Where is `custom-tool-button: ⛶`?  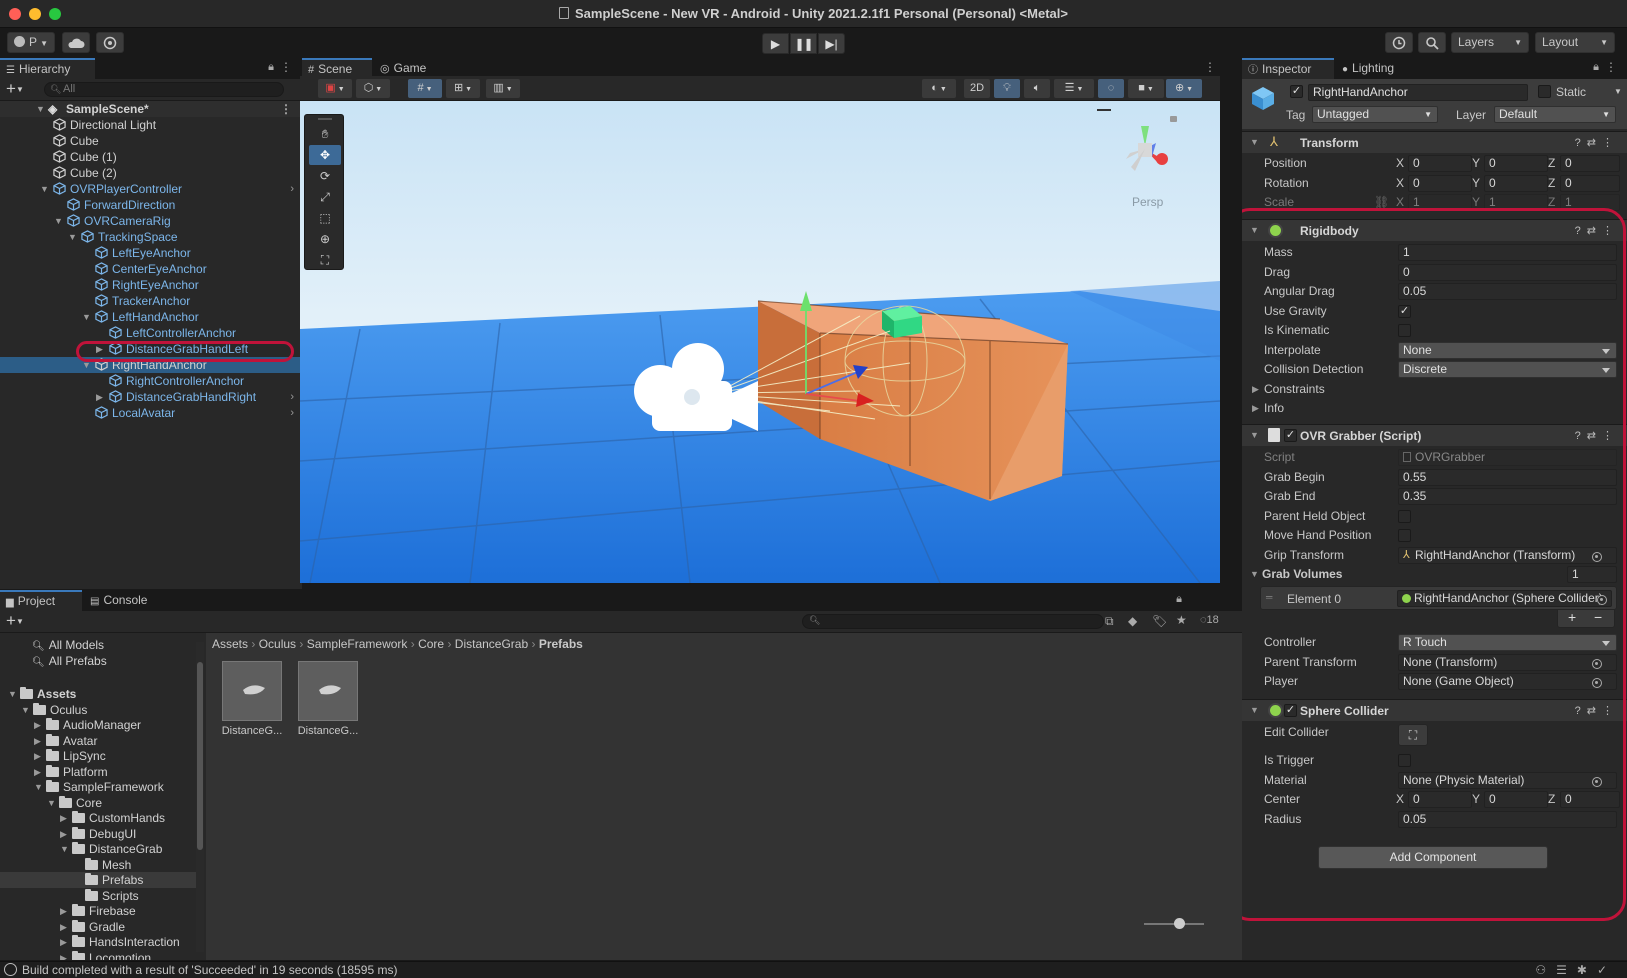 custom-tool-button: ⛶ is located at coordinates (325, 260).